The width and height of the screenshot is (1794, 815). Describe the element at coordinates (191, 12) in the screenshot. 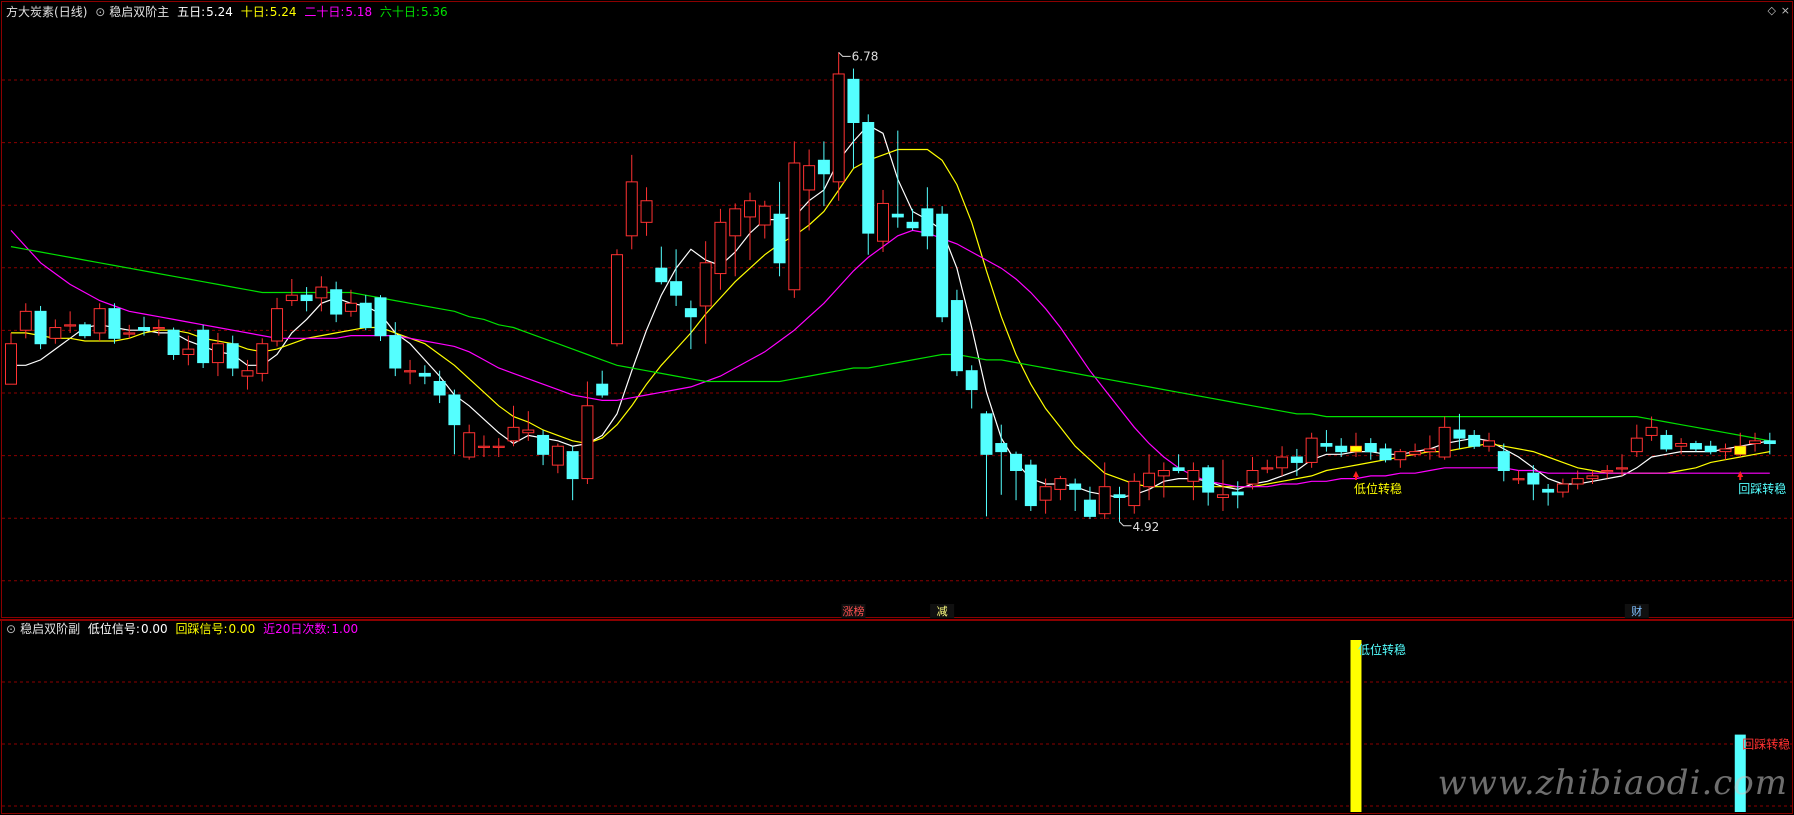

I see `ma5-label: 五日:` at that location.